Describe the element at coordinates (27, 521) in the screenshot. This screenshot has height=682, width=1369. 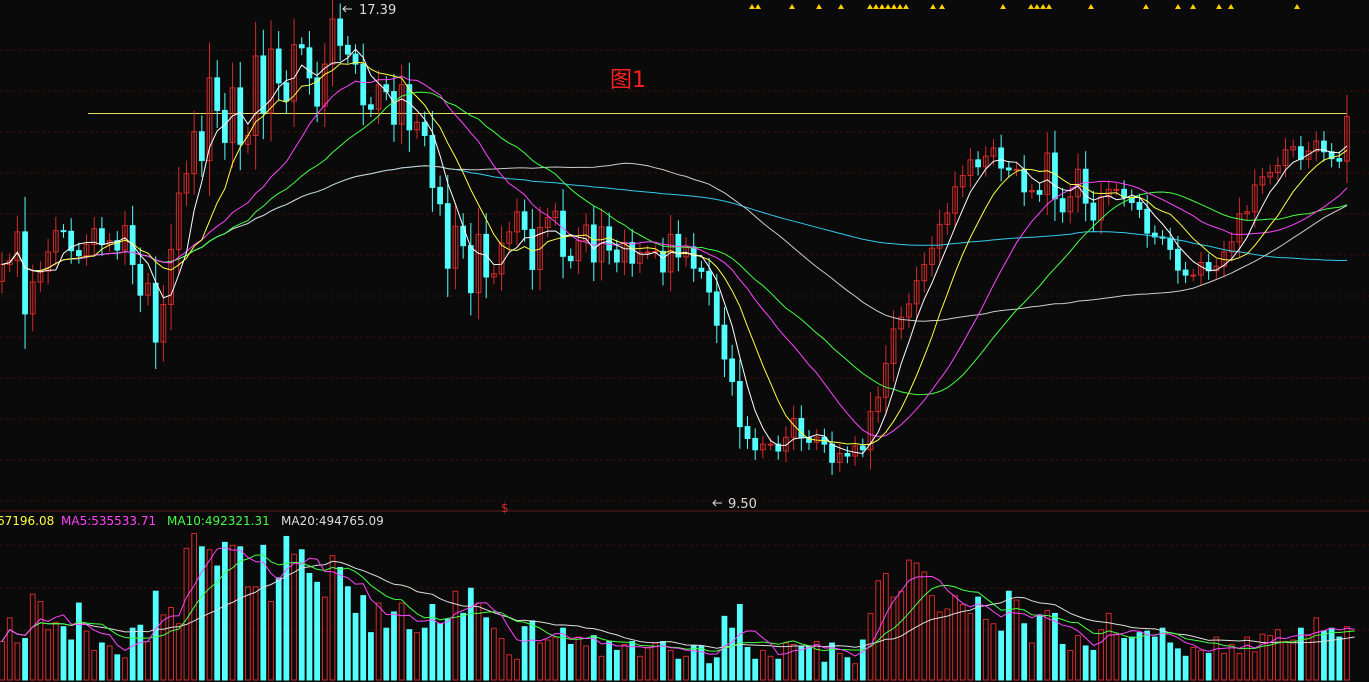
I see `volume-ma-partial: 67196.08` at that location.